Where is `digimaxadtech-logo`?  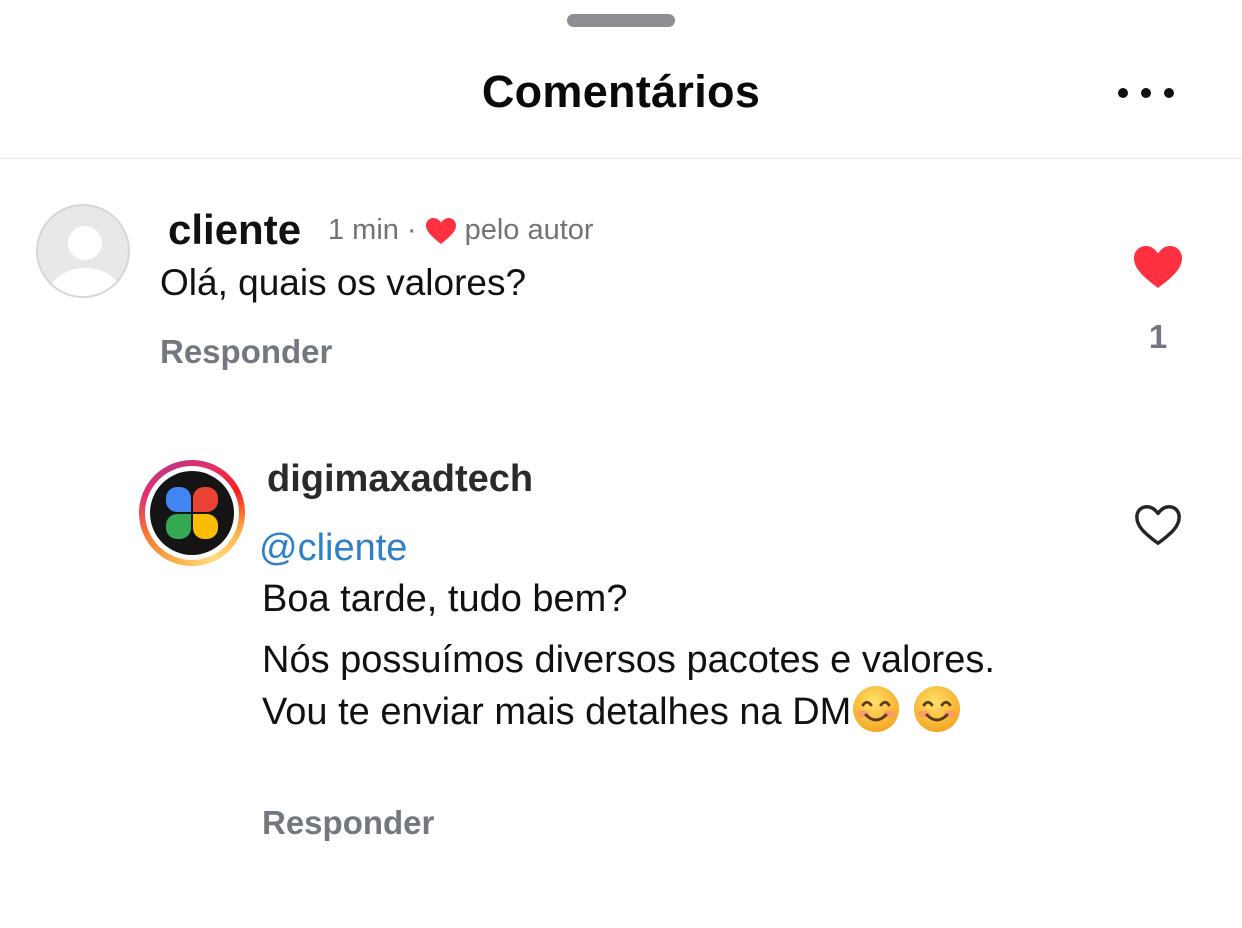 digimaxadtech-logo is located at coordinates (192, 513).